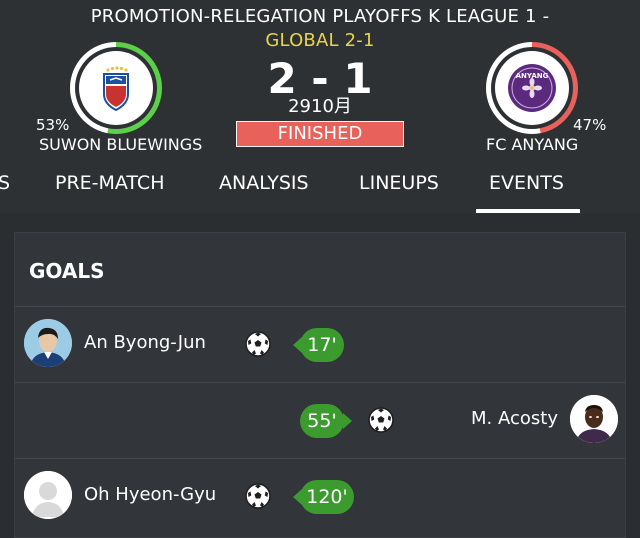 The image size is (640, 538). What do you see at coordinates (121, 144) in the screenshot?
I see `home-team-name: SUWON BLUEWINGS` at bounding box center [121, 144].